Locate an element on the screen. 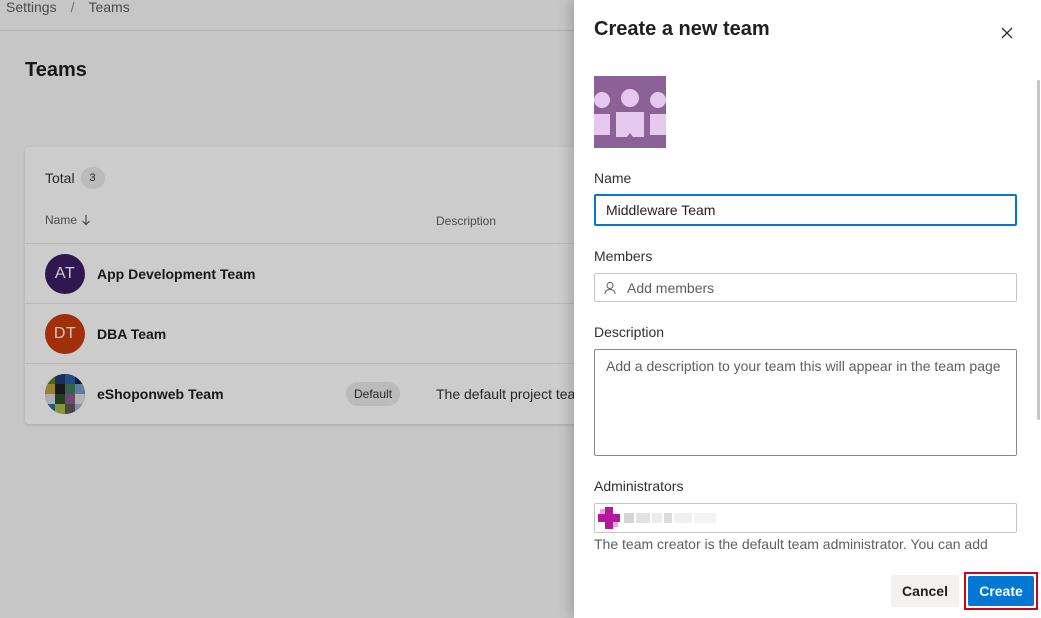 This screenshot has height=618, width=1041. scrollbar-thumb is located at coordinates (1038, 250).